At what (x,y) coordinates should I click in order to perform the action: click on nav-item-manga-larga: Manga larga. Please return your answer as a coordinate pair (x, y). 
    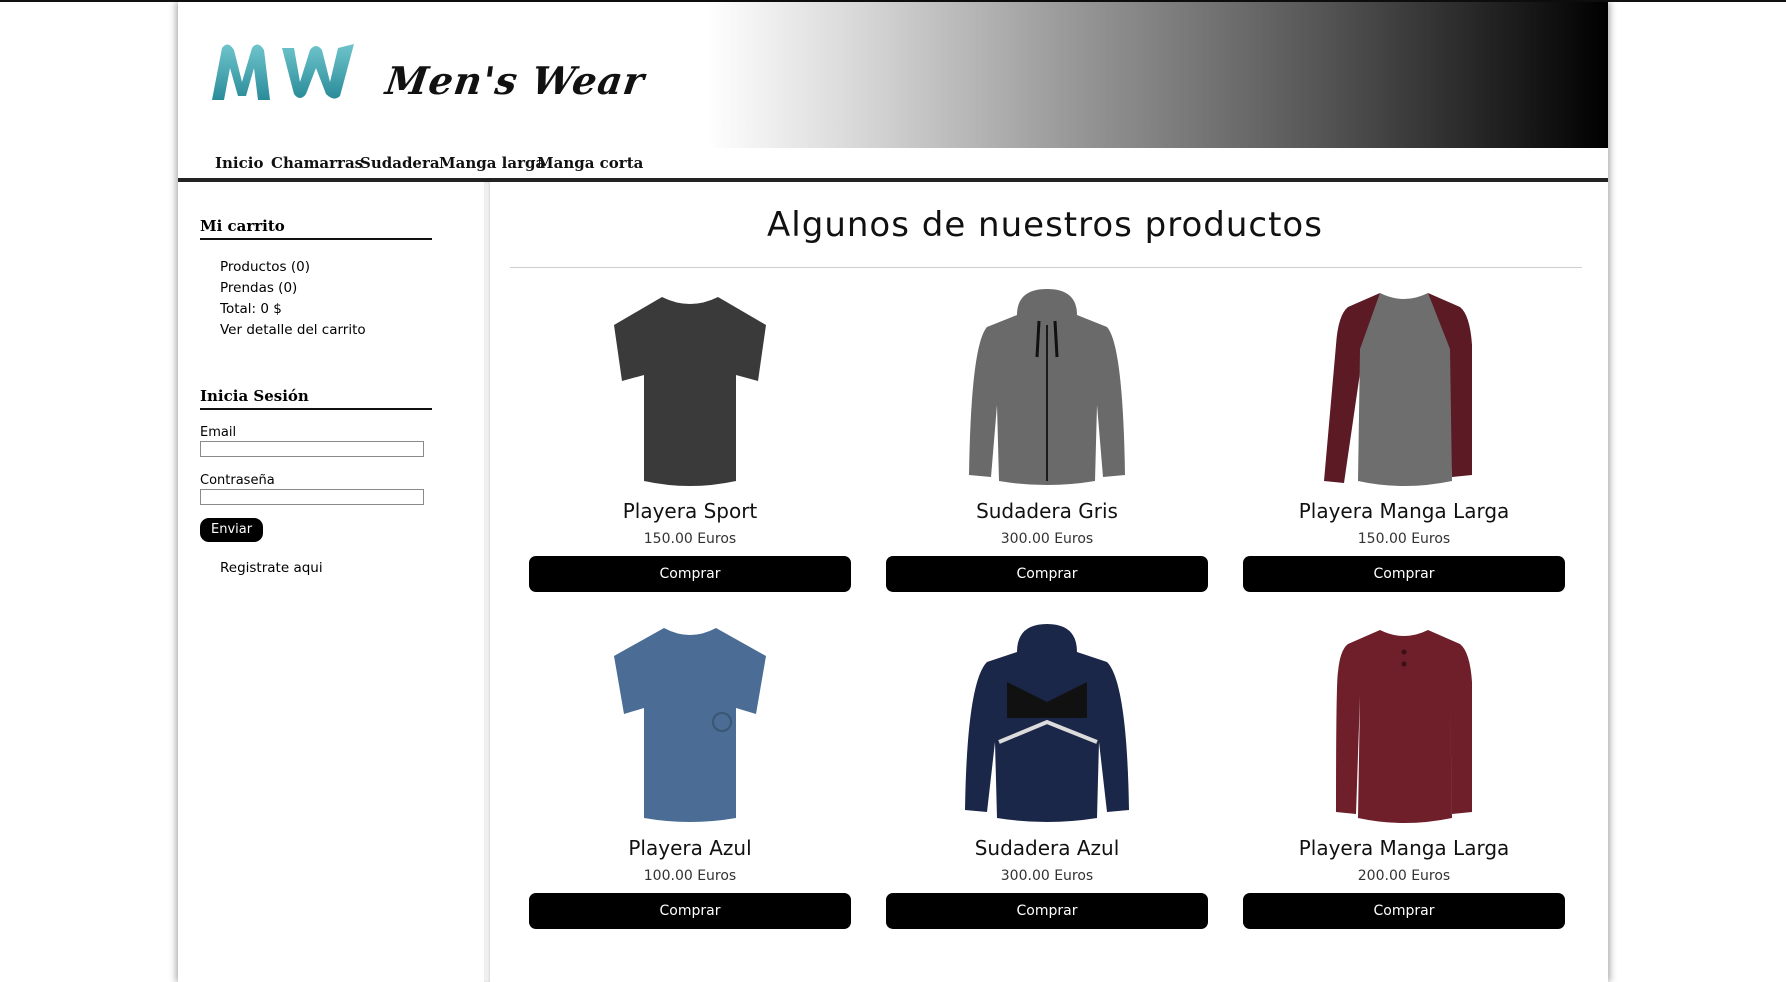
    Looking at the image, I should click on (492, 163).